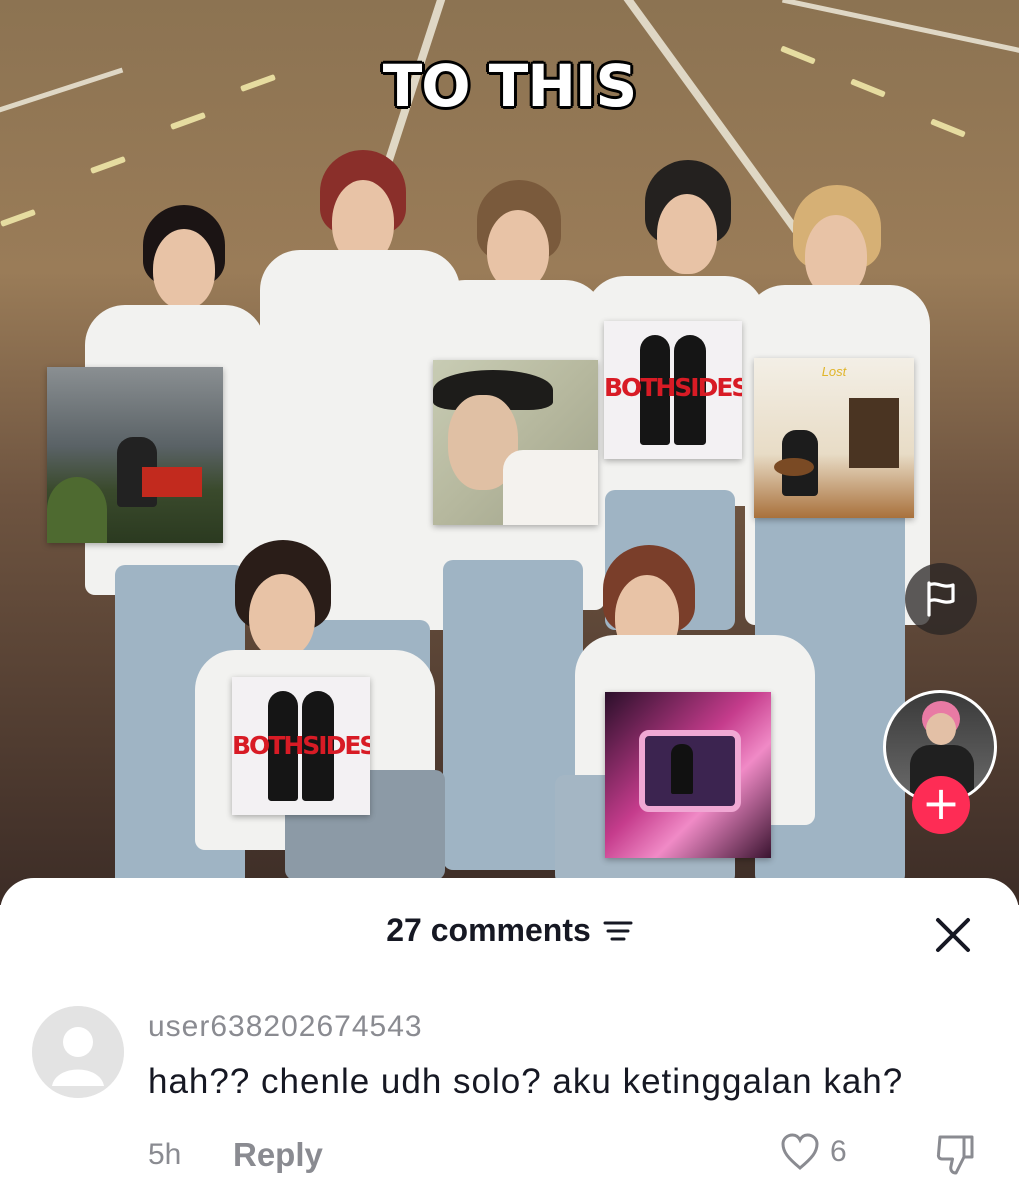  I want to click on video-caption: TO THIS, so click(510, 86).